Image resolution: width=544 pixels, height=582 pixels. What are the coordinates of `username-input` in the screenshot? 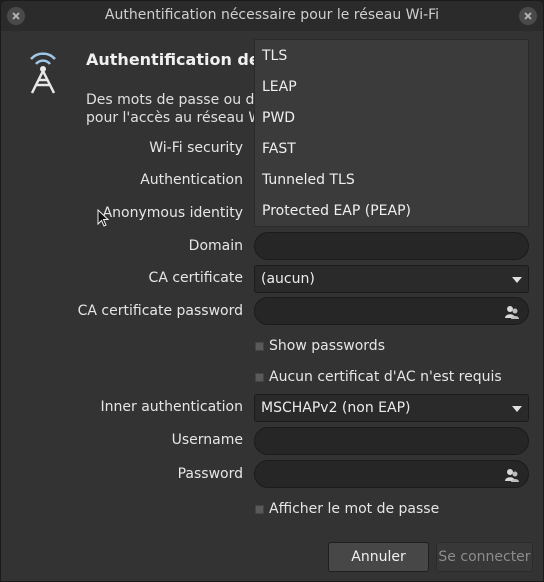 It's located at (391, 441).